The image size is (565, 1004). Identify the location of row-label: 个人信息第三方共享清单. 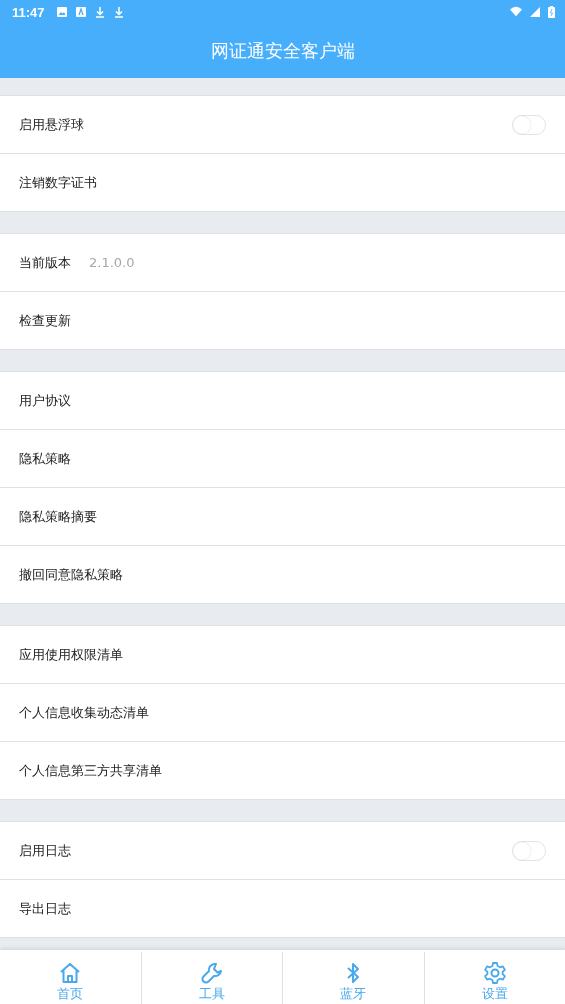
(90, 770).